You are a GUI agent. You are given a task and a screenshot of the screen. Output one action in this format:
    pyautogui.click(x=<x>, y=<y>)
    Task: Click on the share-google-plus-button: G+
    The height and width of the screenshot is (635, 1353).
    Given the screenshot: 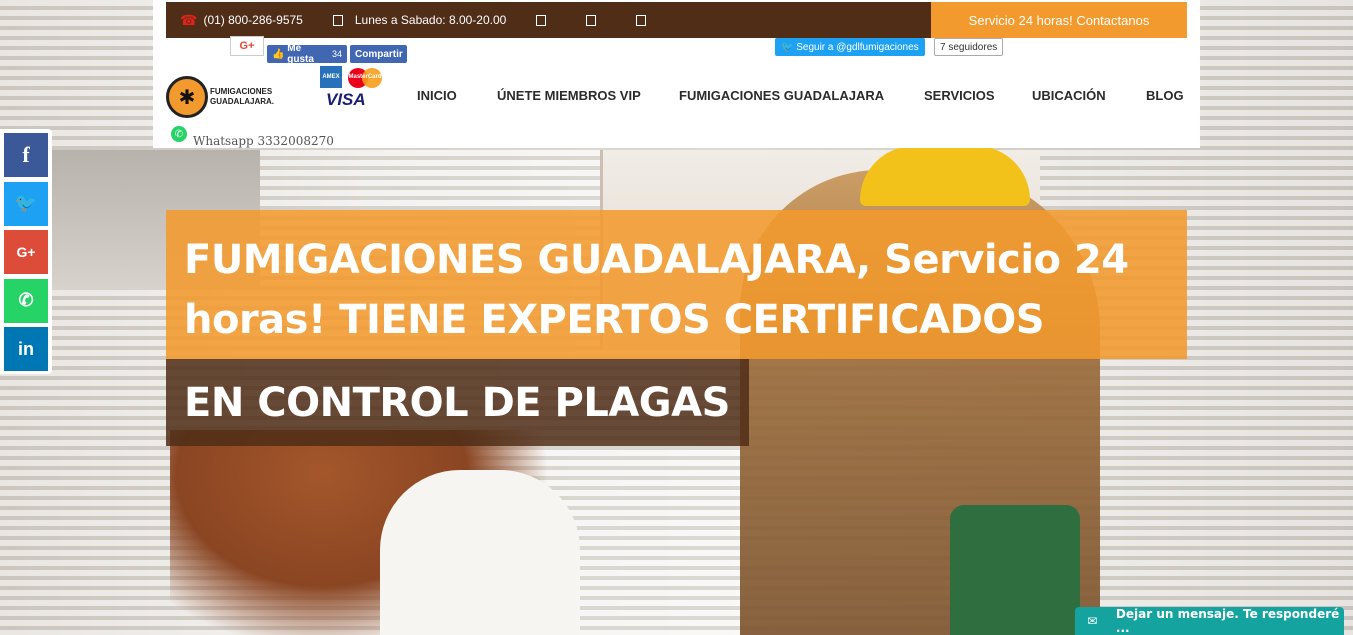 What is the action you would take?
    pyautogui.click(x=26, y=252)
    